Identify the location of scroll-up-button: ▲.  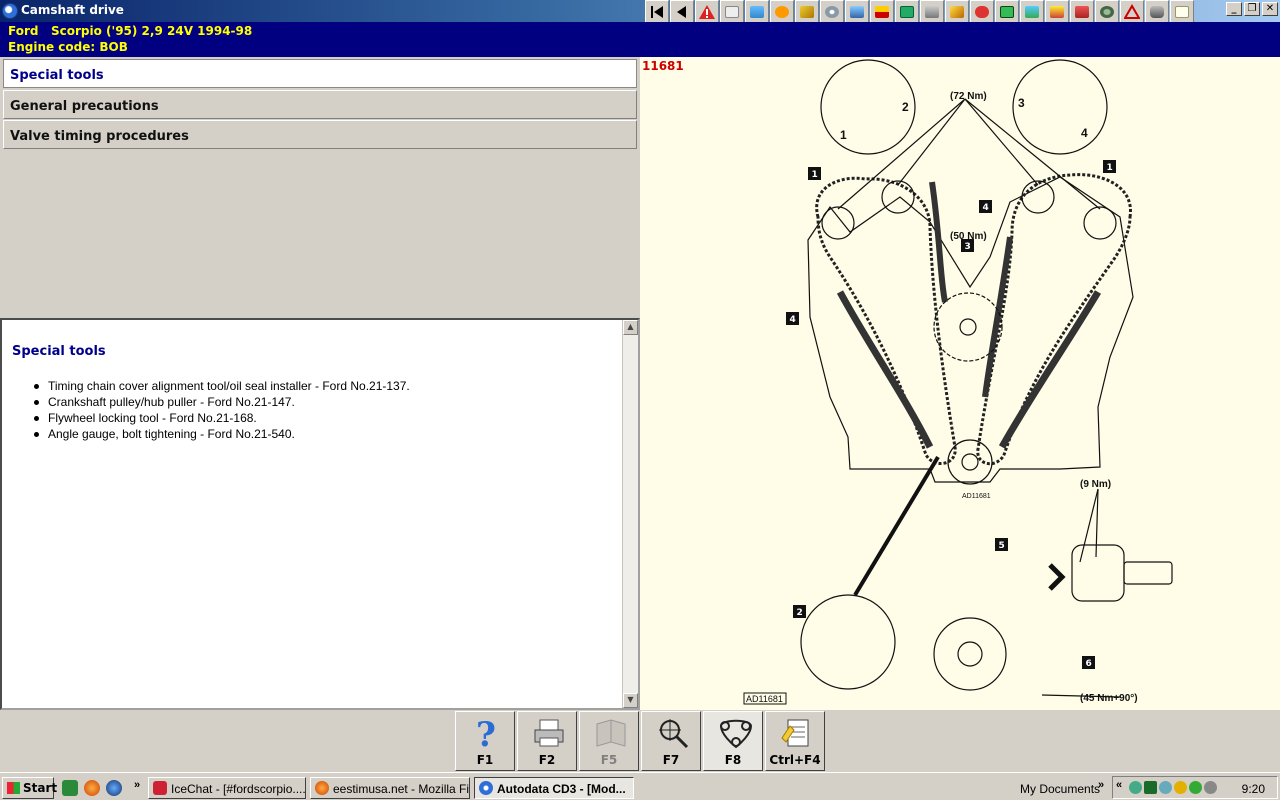
(630, 327).